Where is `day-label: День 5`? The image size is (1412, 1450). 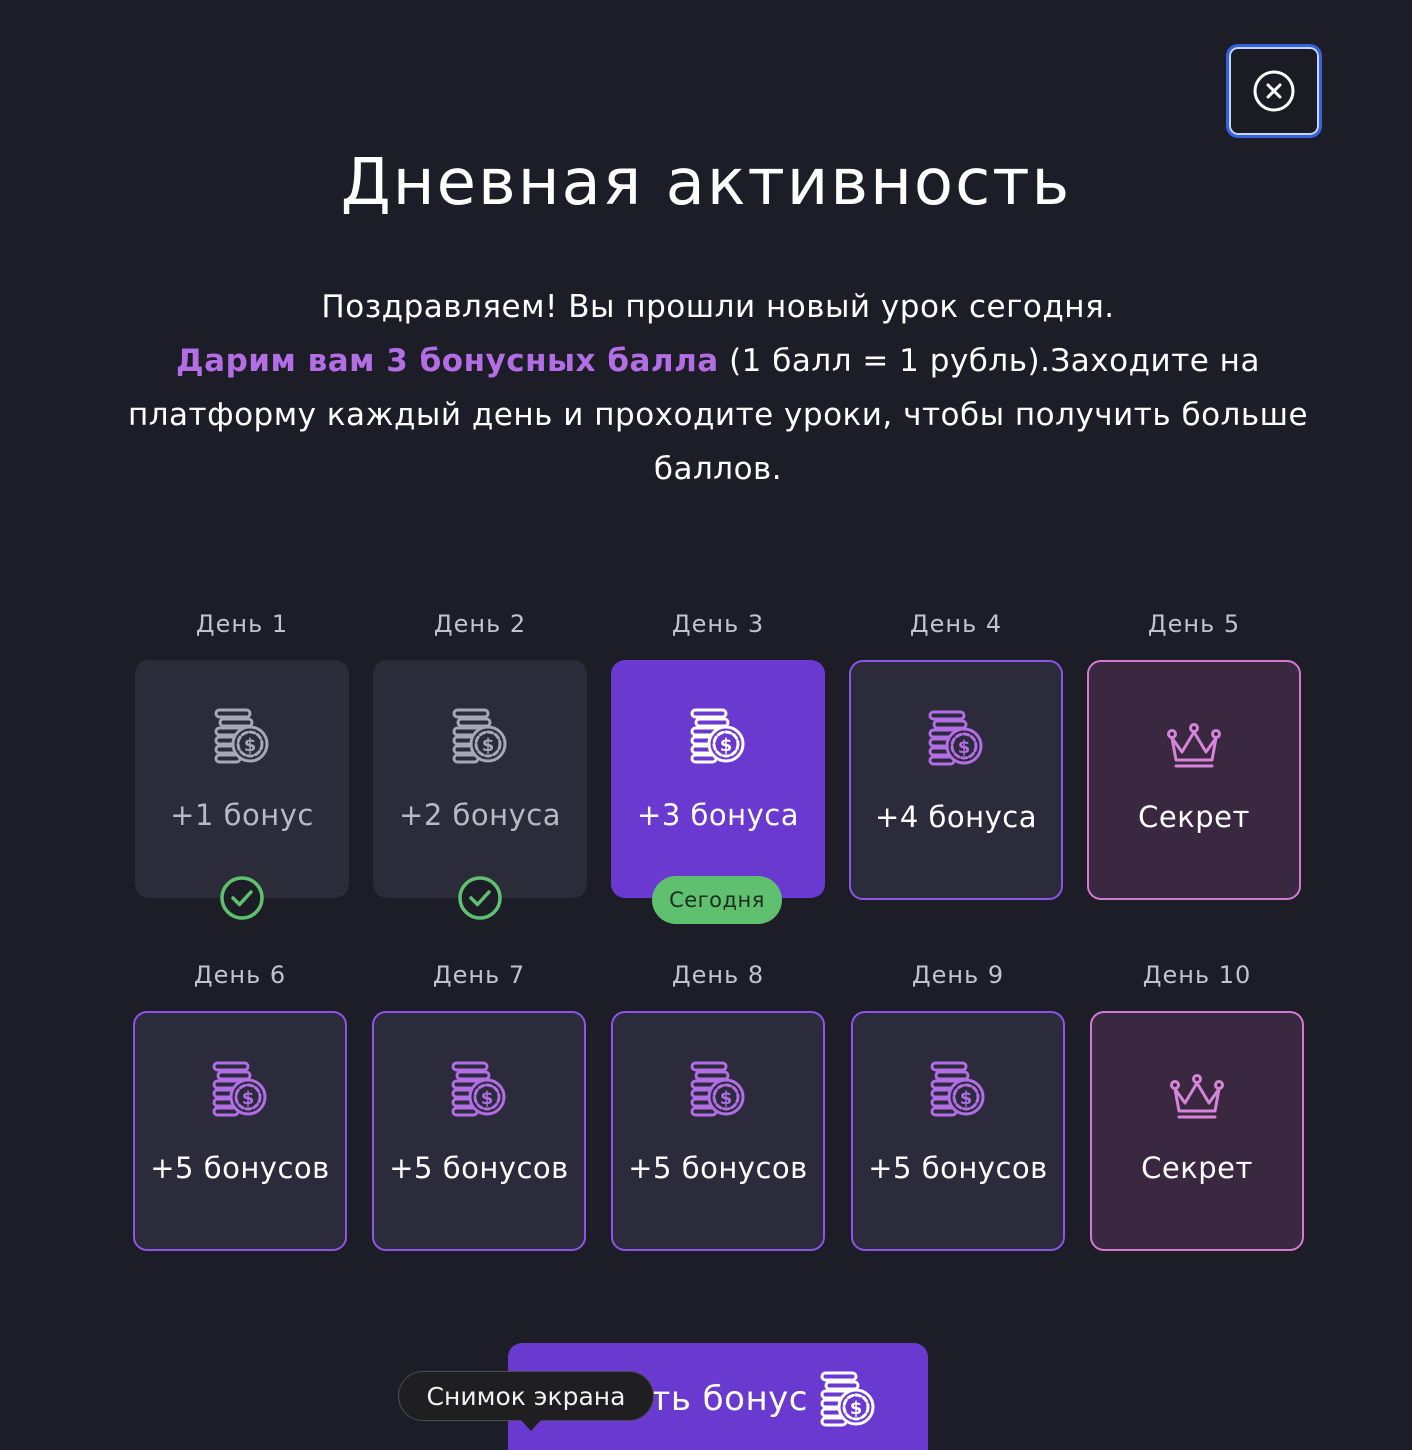 day-label: День 5 is located at coordinates (1194, 624).